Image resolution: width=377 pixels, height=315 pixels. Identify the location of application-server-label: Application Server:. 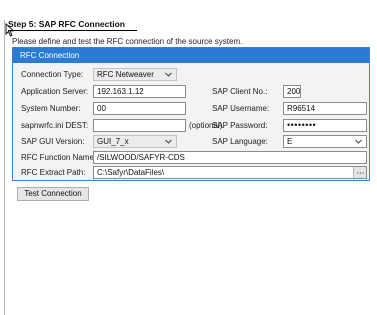
(55, 91).